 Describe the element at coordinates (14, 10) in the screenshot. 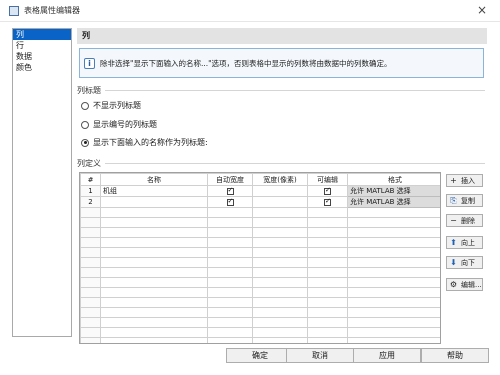

I see `app-icon` at that location.